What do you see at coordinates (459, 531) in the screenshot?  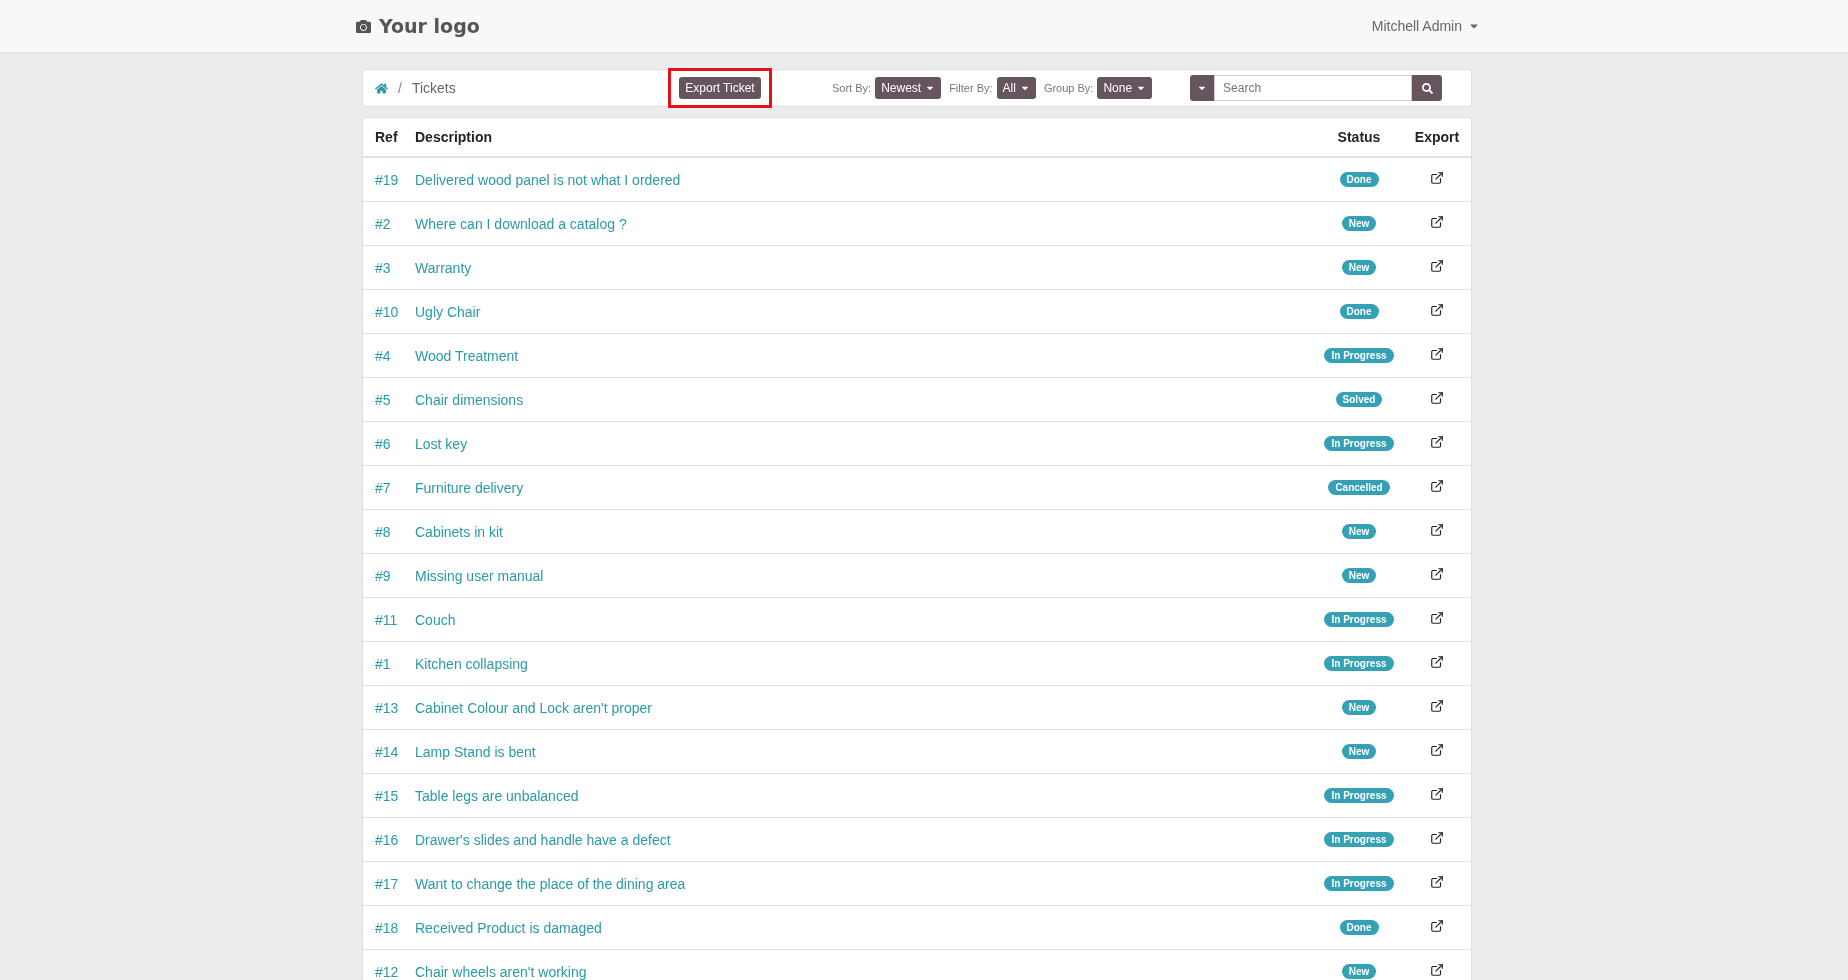 I see `ticket-title-link: Cabinets in kit` at bounding box center [459, 531].